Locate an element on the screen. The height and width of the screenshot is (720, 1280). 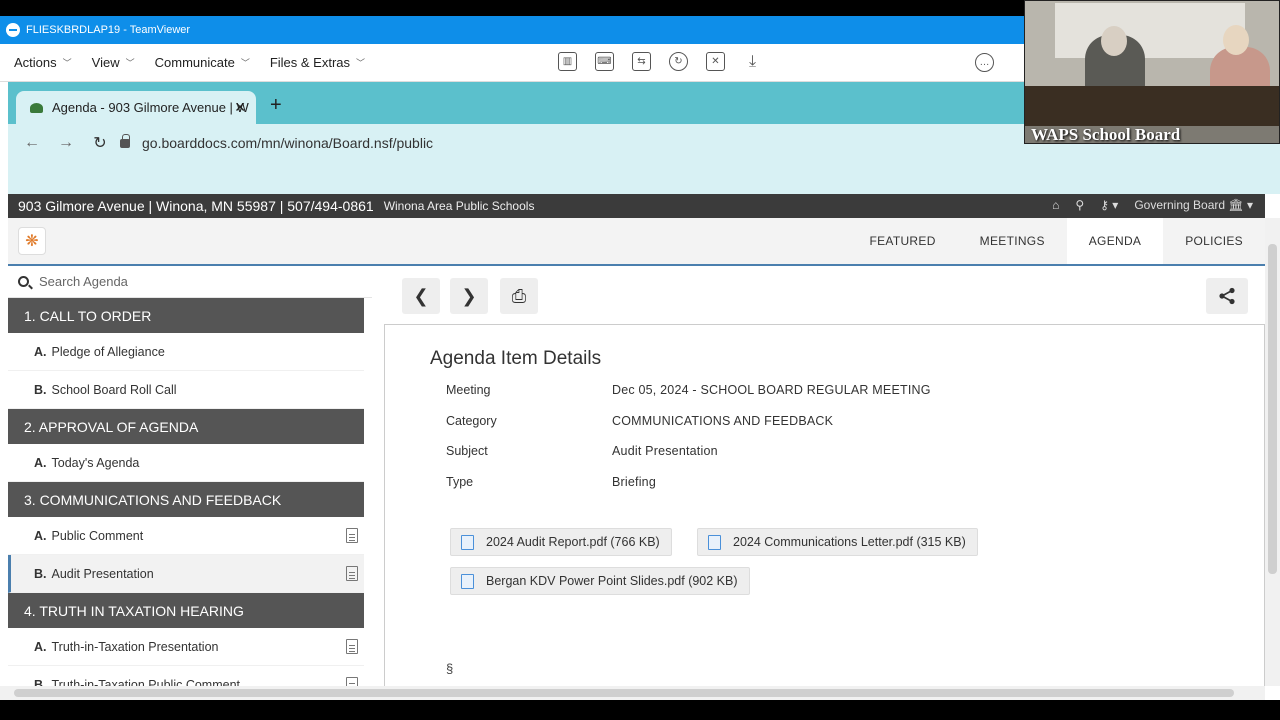
search-icon is located at coordinates (23, 281).